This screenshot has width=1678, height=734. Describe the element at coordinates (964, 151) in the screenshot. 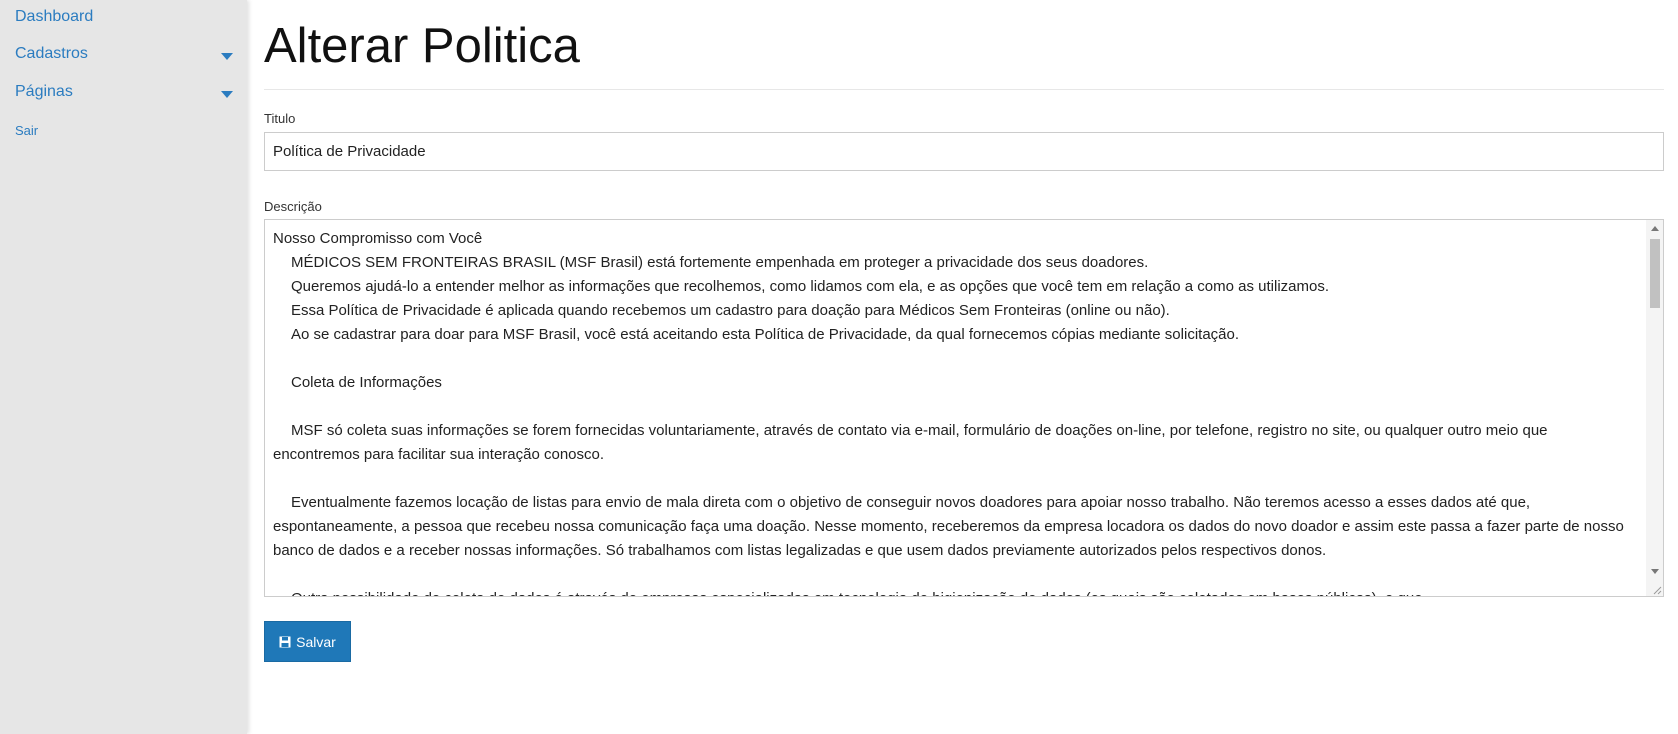

I see `titulo-input` at that location.